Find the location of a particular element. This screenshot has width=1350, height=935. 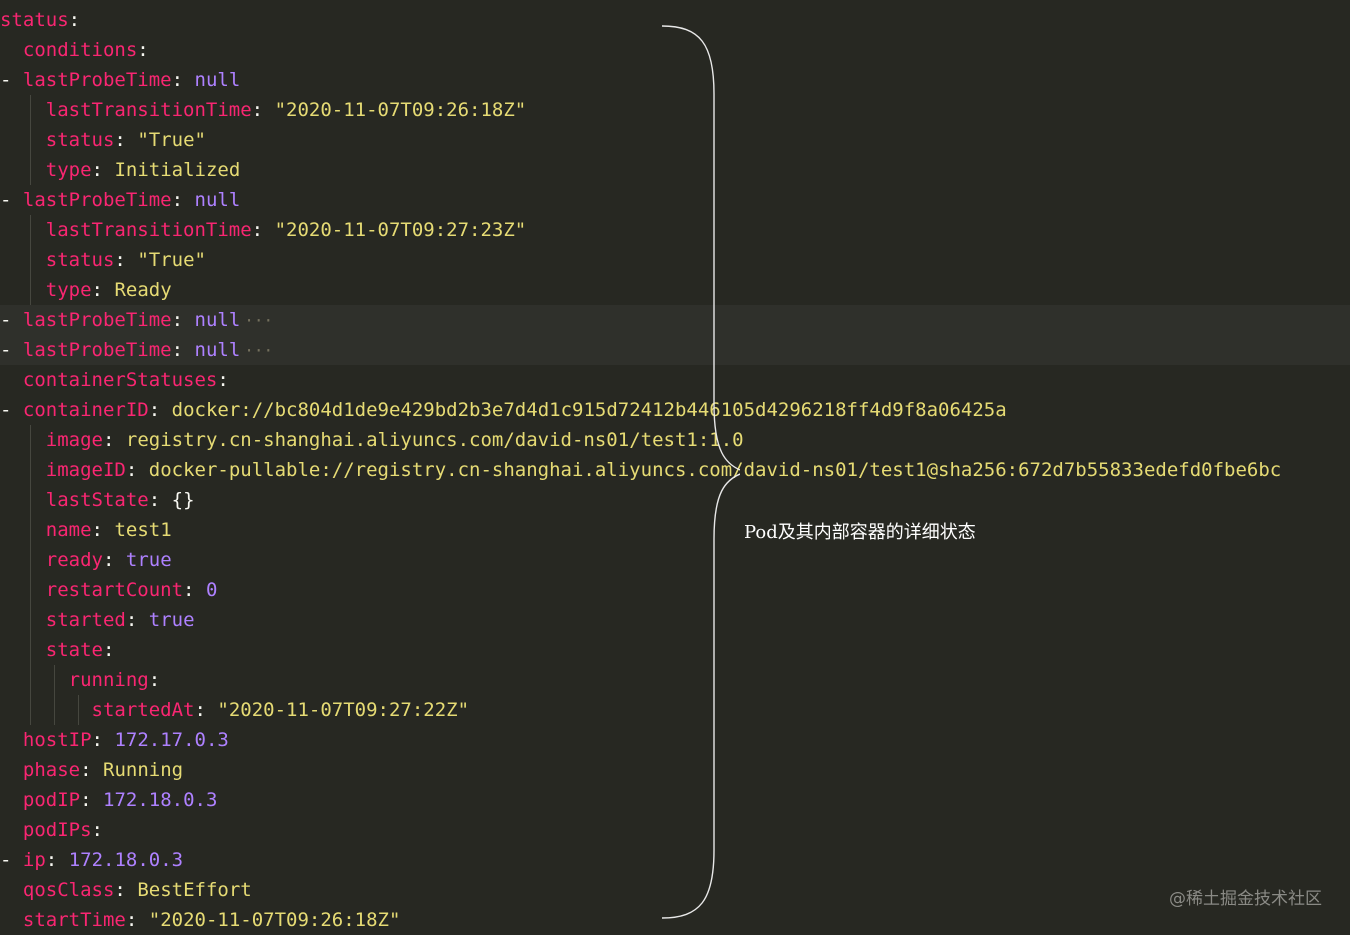

yaml-value: "2020-11-07T09:27:23Z" is located at coordinates (400, 230).